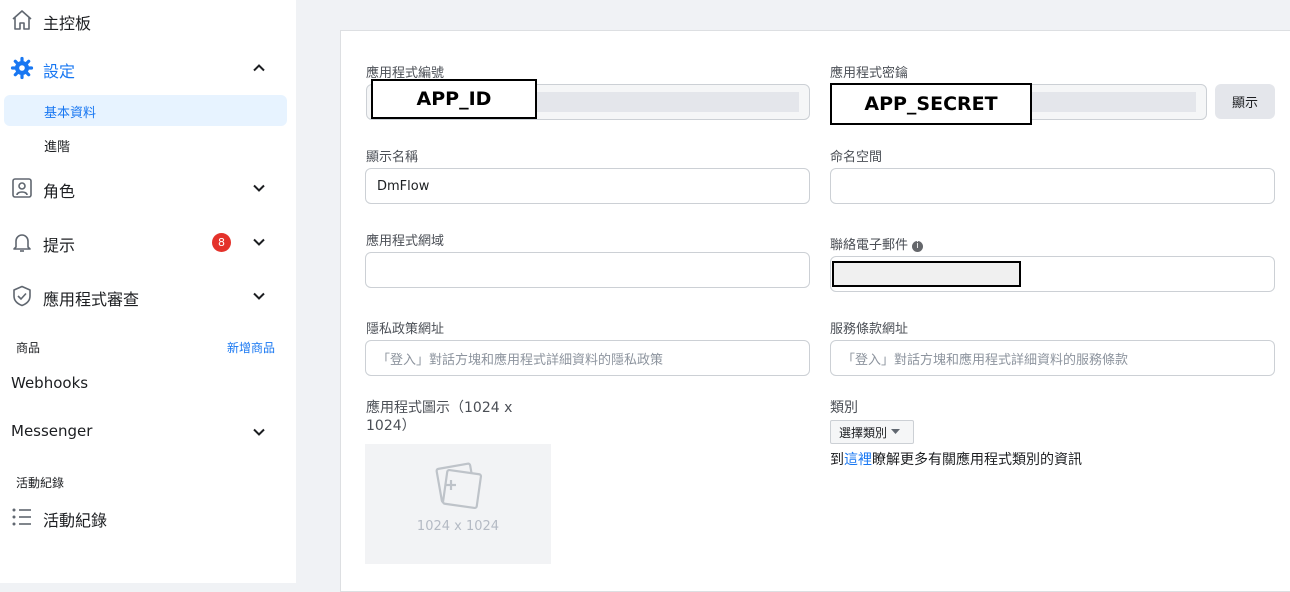  Describe the element at coordinates (869, 329) in the screenshot. I see `terms-url-label: 服務條款網址` at that location.